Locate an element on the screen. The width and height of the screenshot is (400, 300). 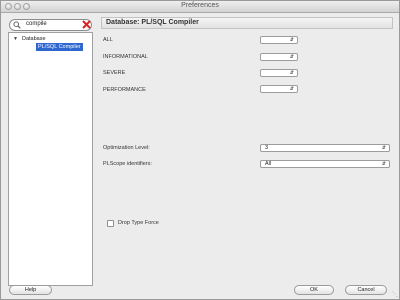
window-title: Preferences is located at coordinates (200, 5).